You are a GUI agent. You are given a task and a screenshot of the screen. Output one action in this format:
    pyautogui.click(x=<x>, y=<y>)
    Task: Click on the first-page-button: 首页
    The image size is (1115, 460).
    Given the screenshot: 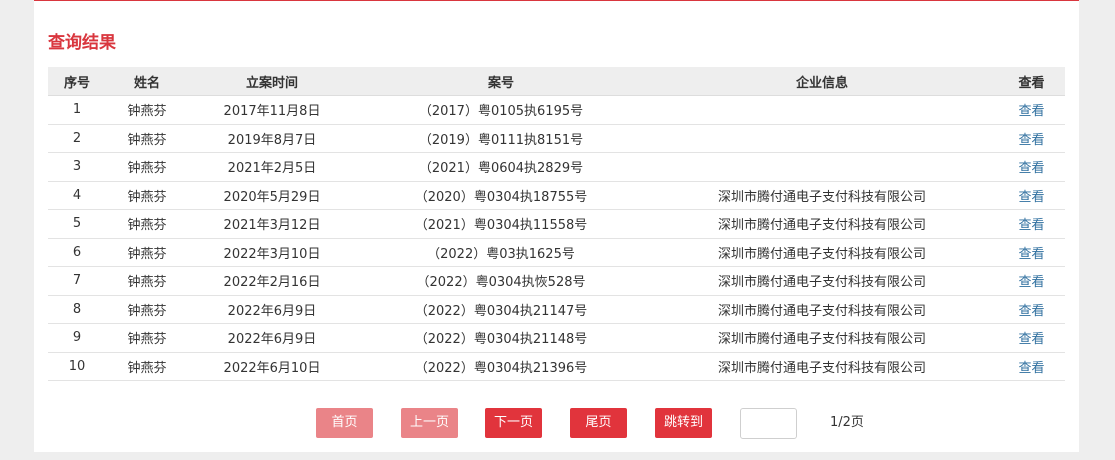 What is the action you would take?
    pyautogui.click(x=344, y=423)
    